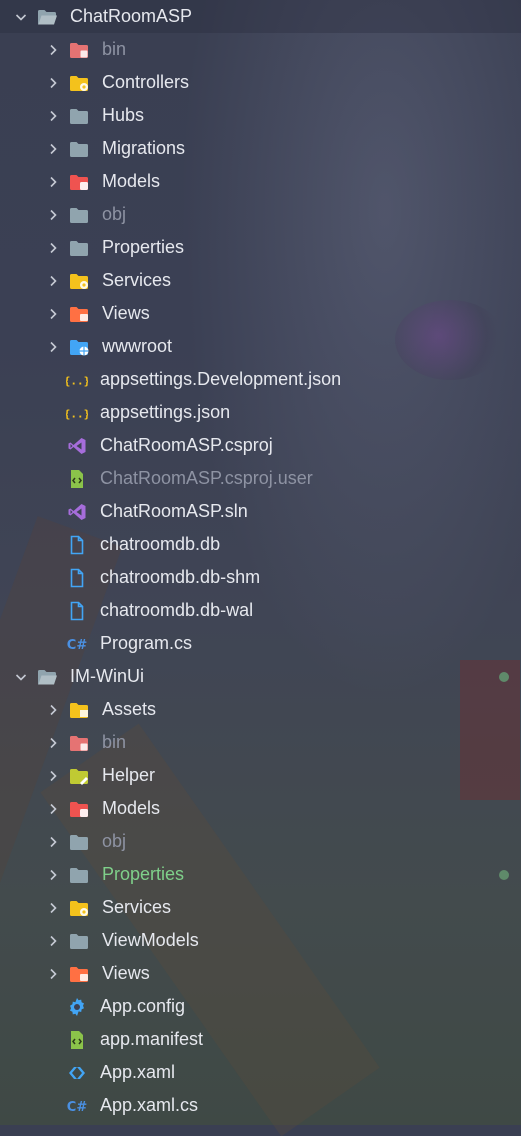 This screenshot has width=521, height=1136. I want to click on file-item: ChatRoomASP.sln, so click(260, 511).